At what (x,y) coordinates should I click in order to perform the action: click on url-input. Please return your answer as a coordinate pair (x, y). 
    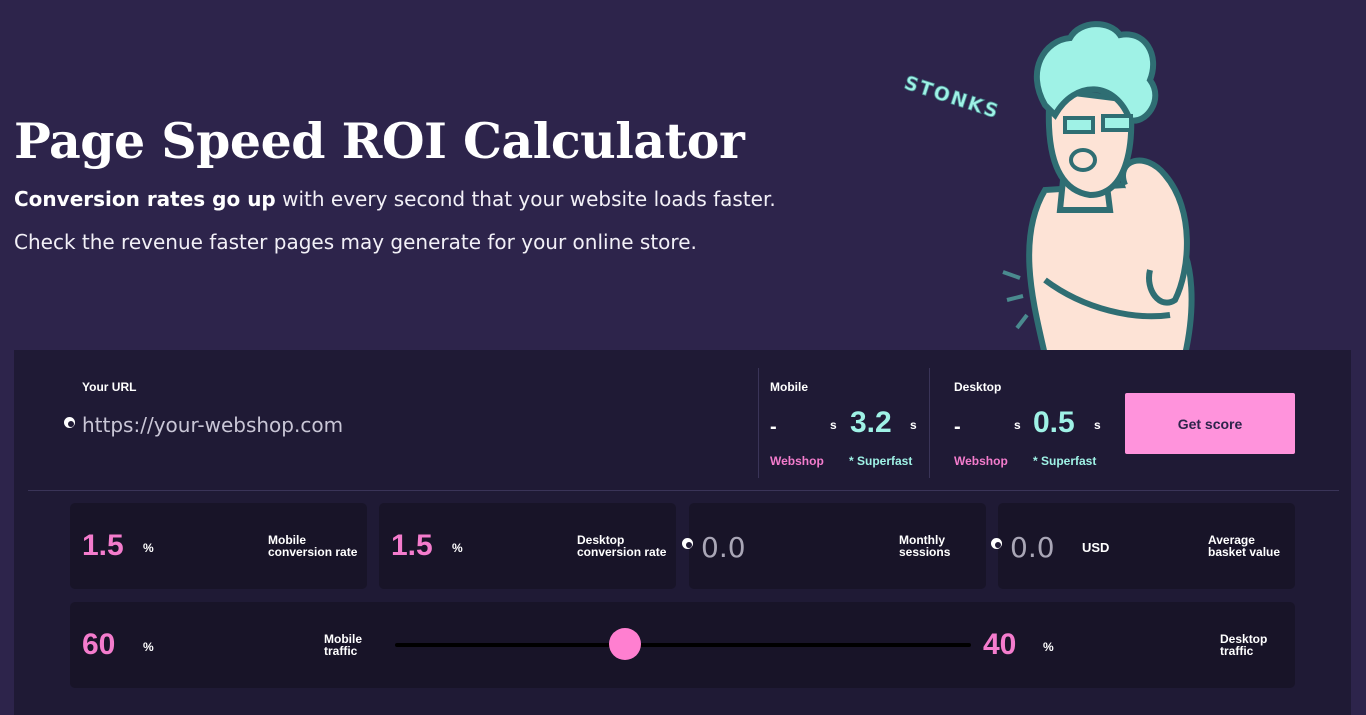
    Looking at the image, I should click on (382, 425).